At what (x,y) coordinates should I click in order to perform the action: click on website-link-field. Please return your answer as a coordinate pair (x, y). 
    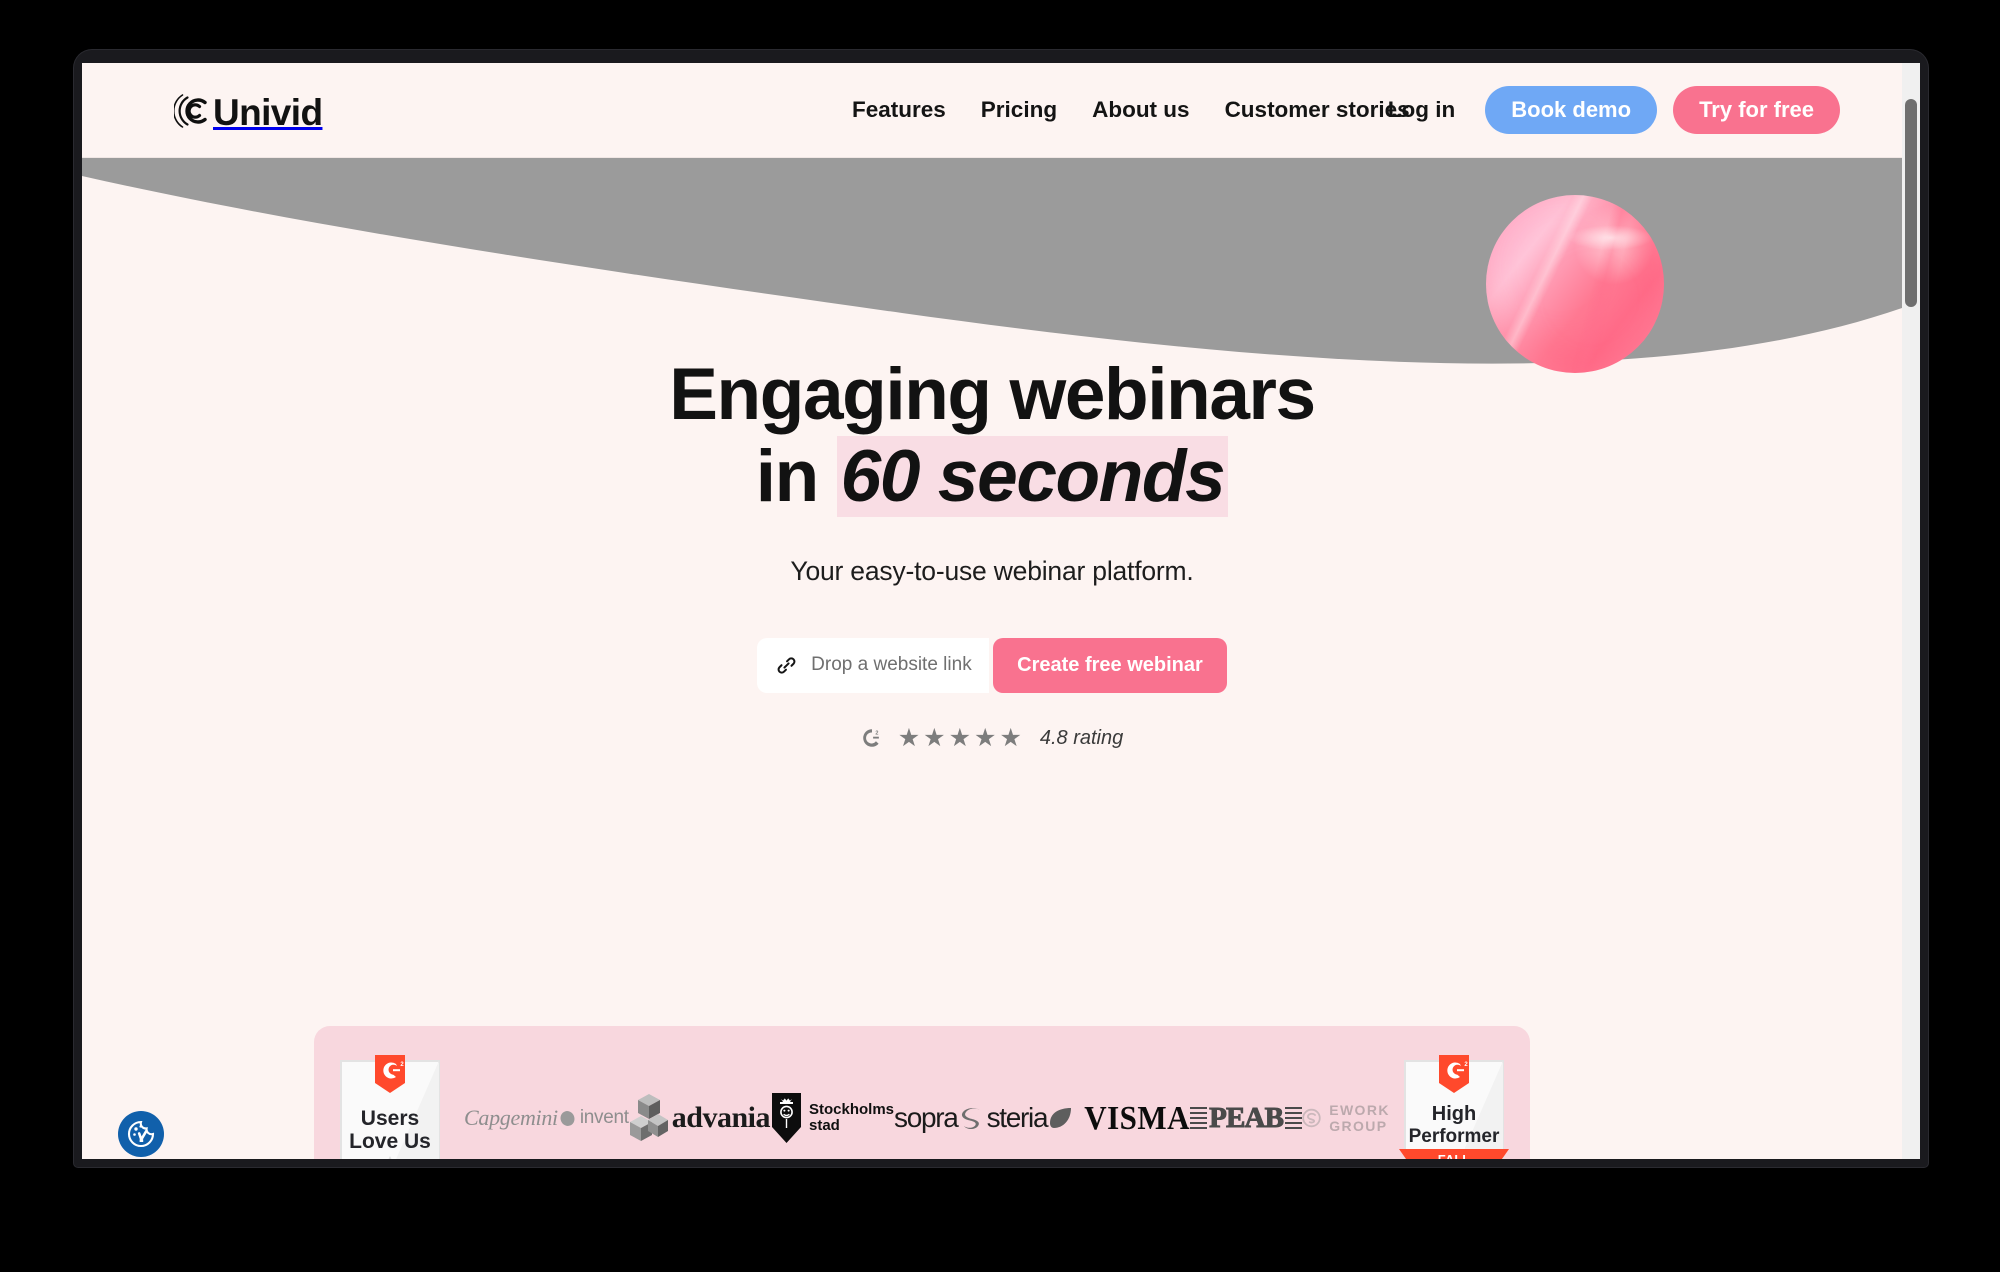
    Looking at the image, I should click on (873, 665).